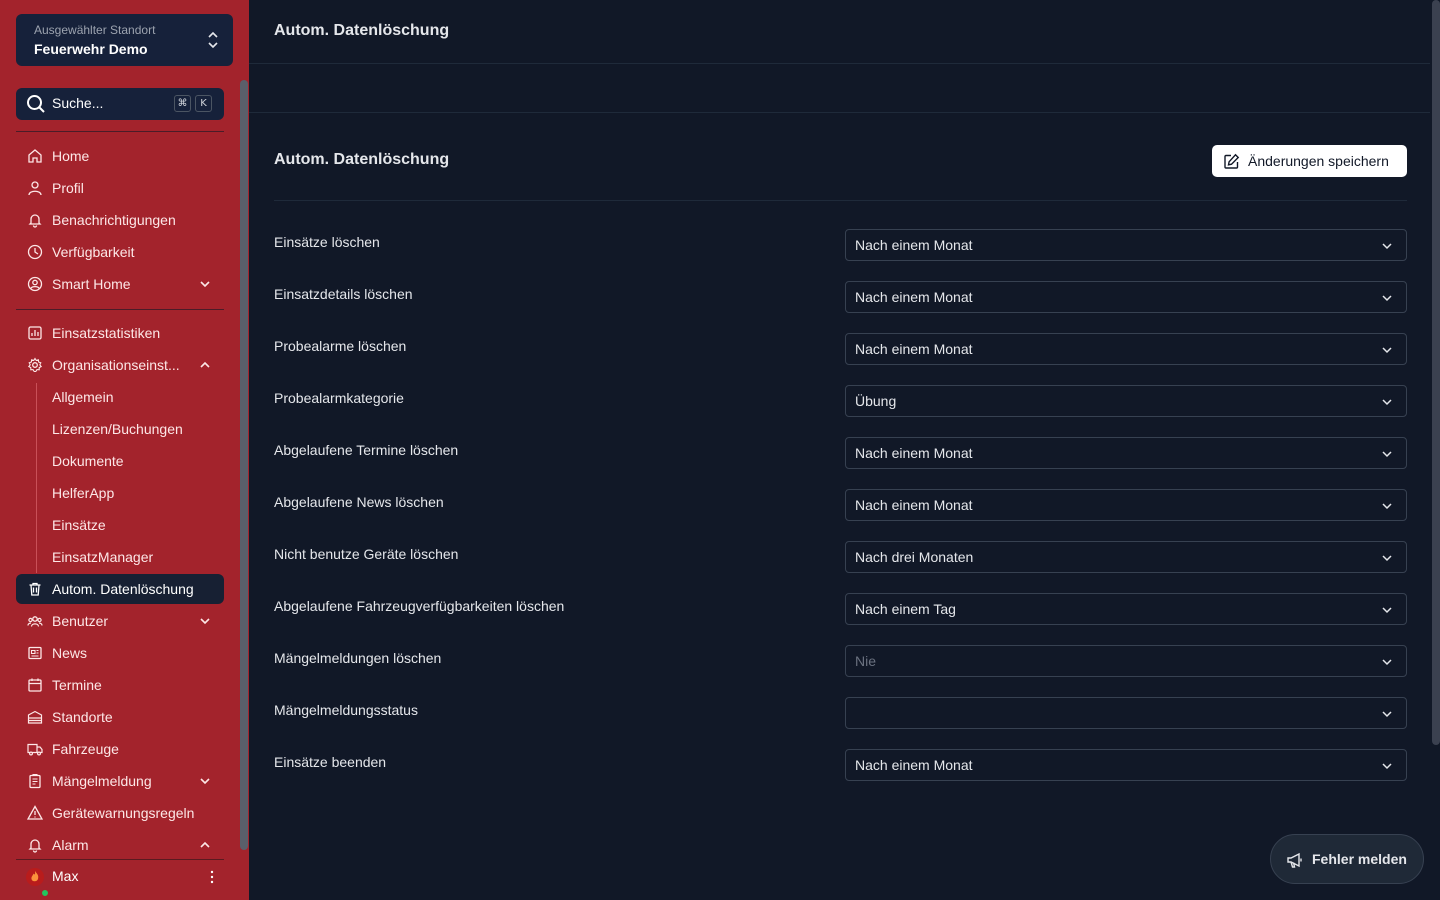  I want to click on main-scrollbar, so click(1436, 372).